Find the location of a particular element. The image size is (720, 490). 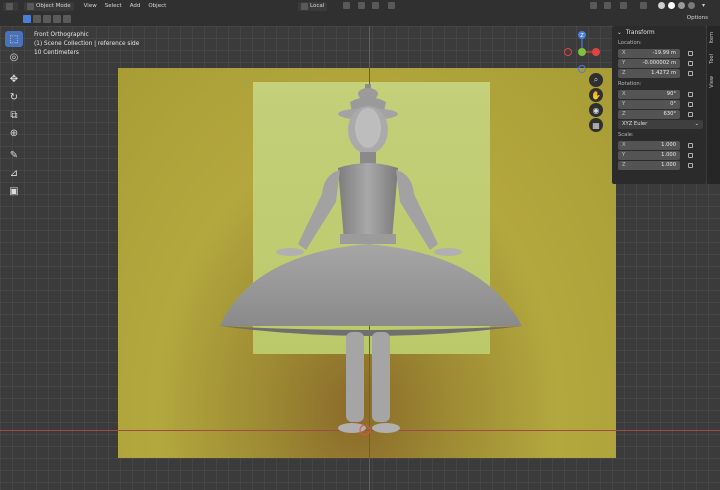

transform-header: ⌄ Transform is located at coordinates (659, 32).